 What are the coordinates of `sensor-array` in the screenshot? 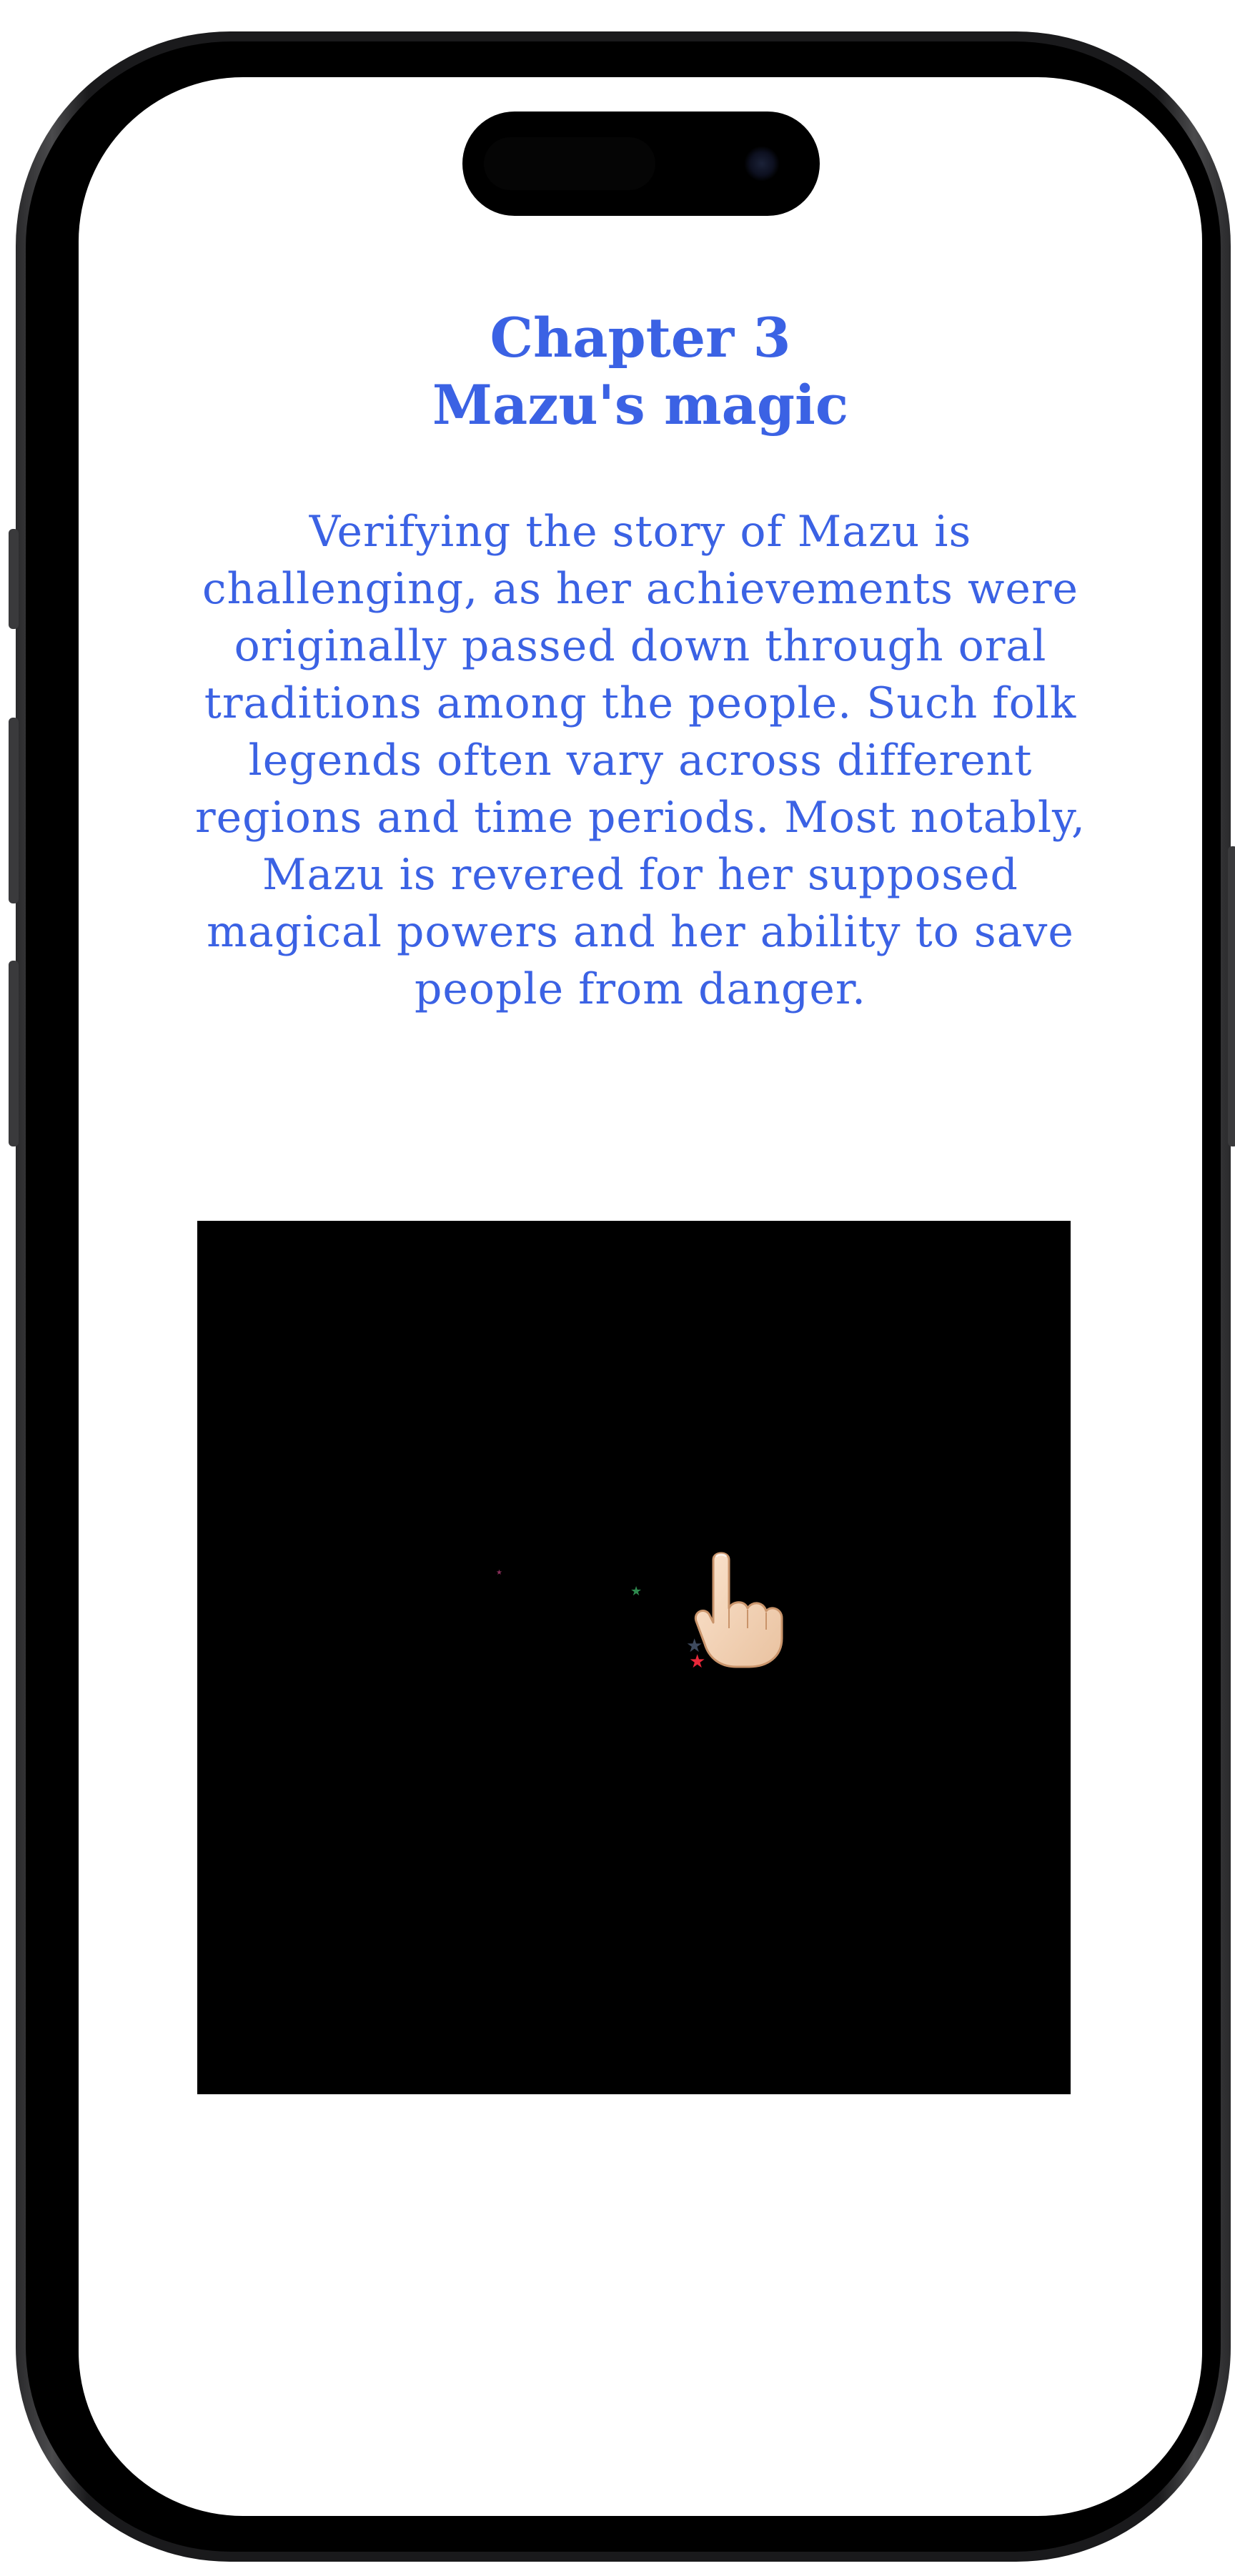 It's located at (569, 164).